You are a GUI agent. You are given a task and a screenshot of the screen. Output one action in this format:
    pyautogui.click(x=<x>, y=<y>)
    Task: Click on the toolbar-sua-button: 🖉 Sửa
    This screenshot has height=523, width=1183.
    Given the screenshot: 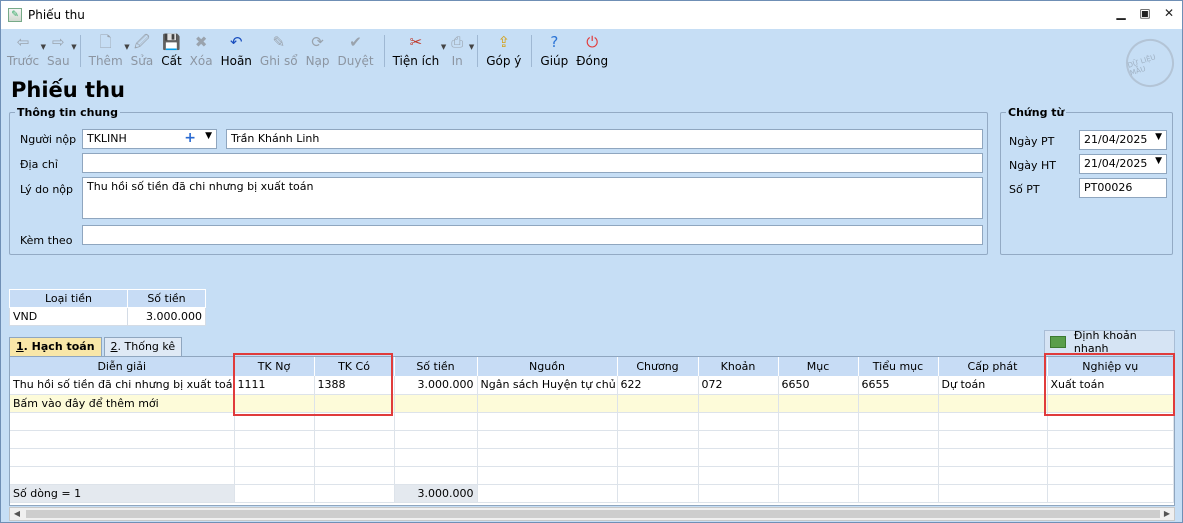 What is the action you would take?
    pyautogui.click(x=142, y=51)
    